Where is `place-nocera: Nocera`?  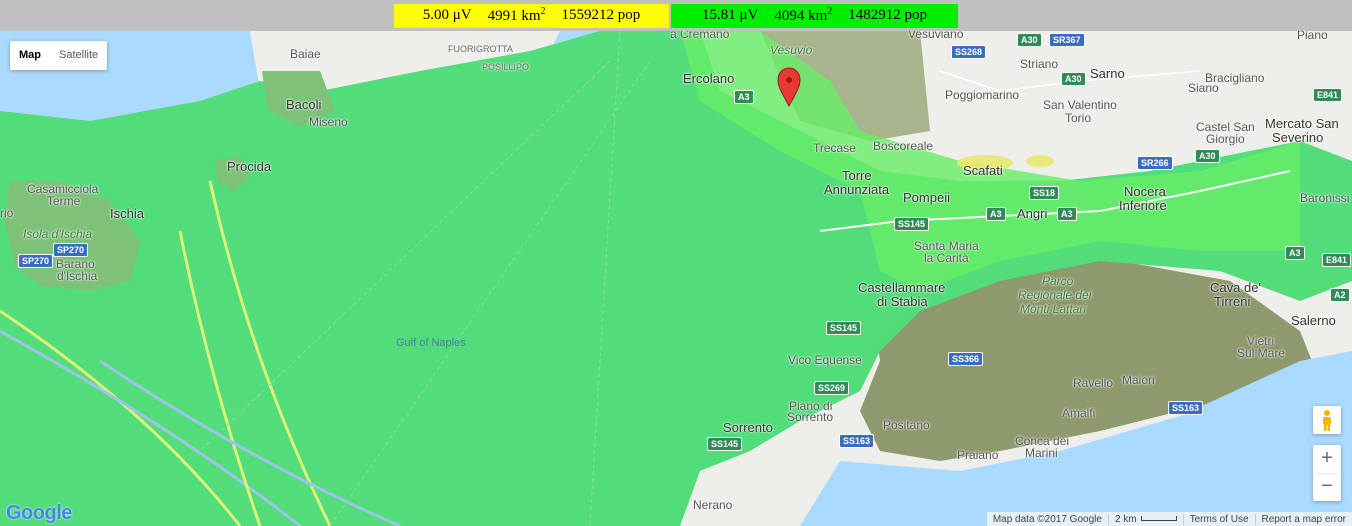
place-nocera: Nocera is located at coordinates (1145, 191).